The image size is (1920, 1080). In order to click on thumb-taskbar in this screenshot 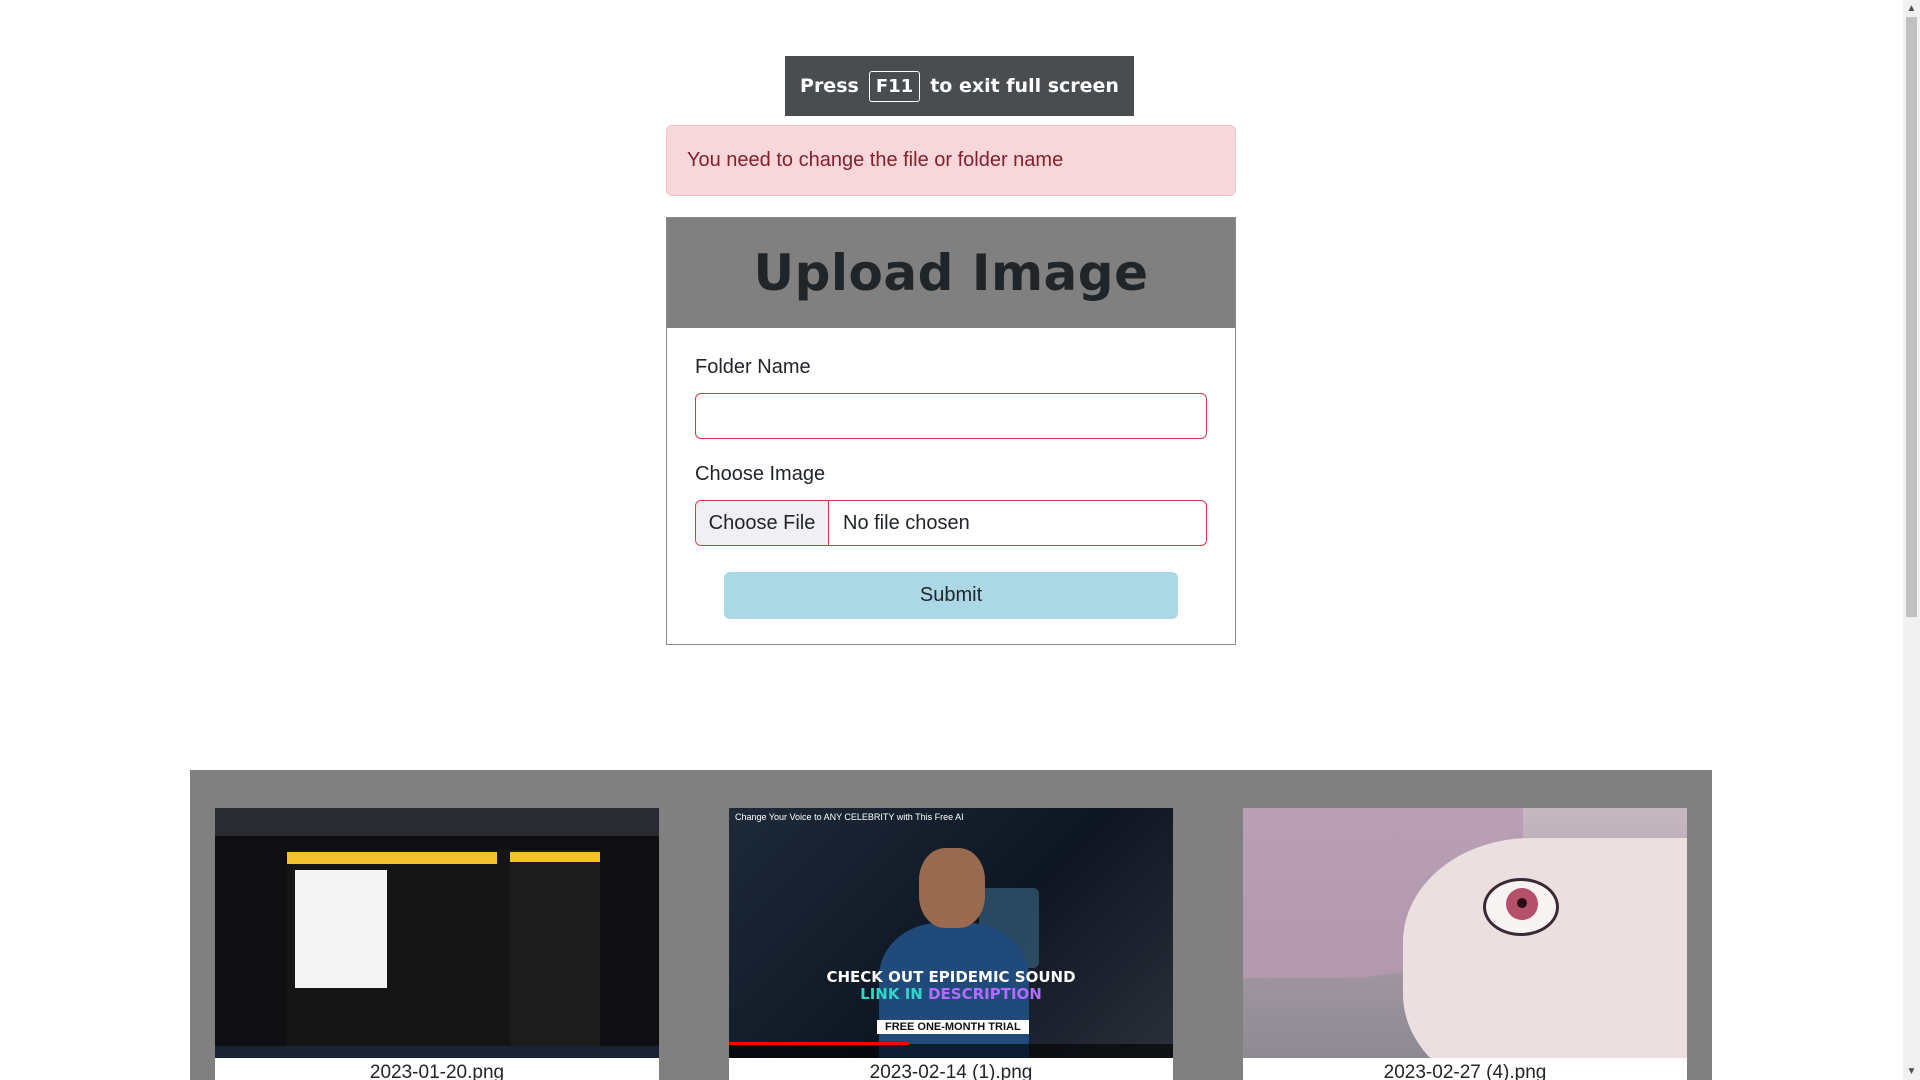, I will do `click(437, 1052)`.